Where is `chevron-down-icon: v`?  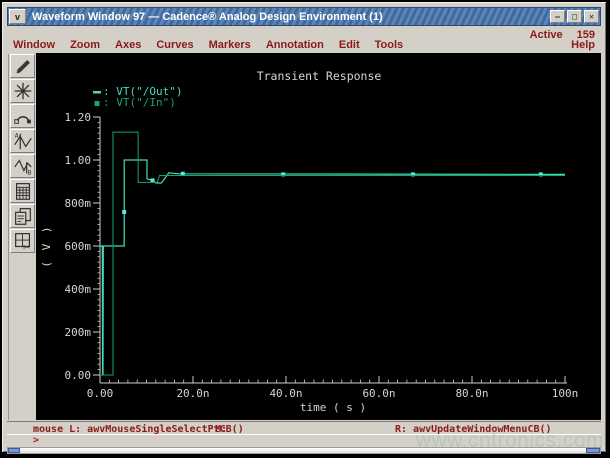
chevron-down-icon: v is located at coordinates (17, 16).